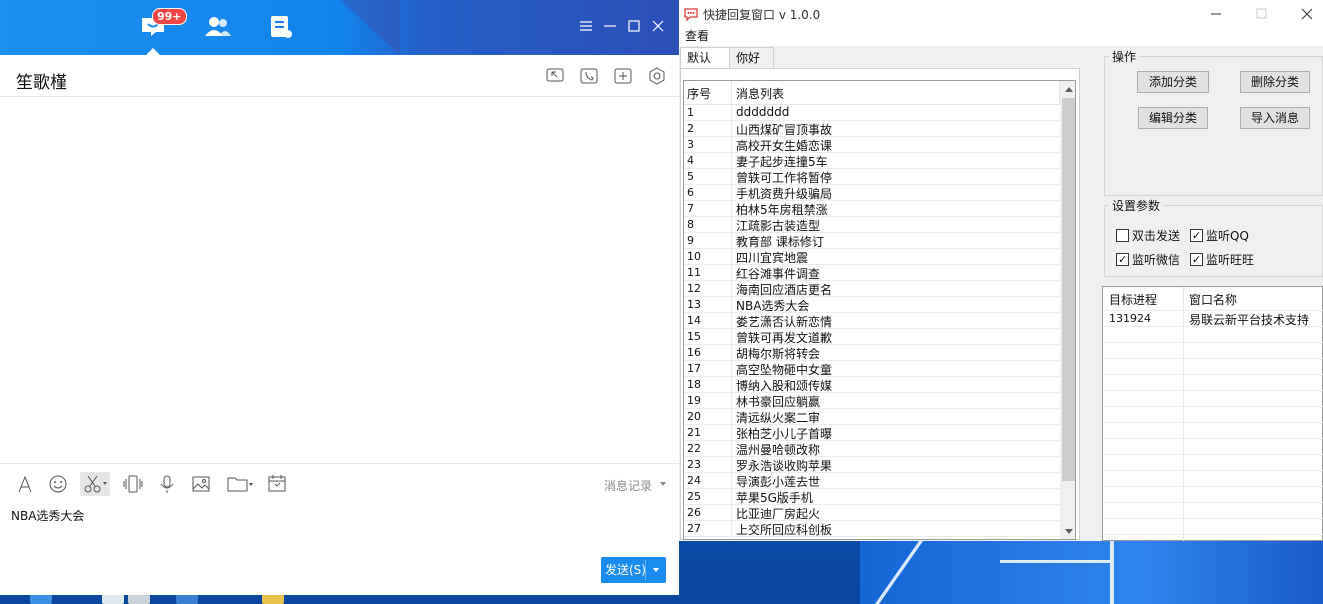 This screenshot has width=1323, height=604. What do you see at coordinates (1275, 82) in the screenshot?
I see `delete-category-button: 删除分类` at bounding box center [1275, 82].